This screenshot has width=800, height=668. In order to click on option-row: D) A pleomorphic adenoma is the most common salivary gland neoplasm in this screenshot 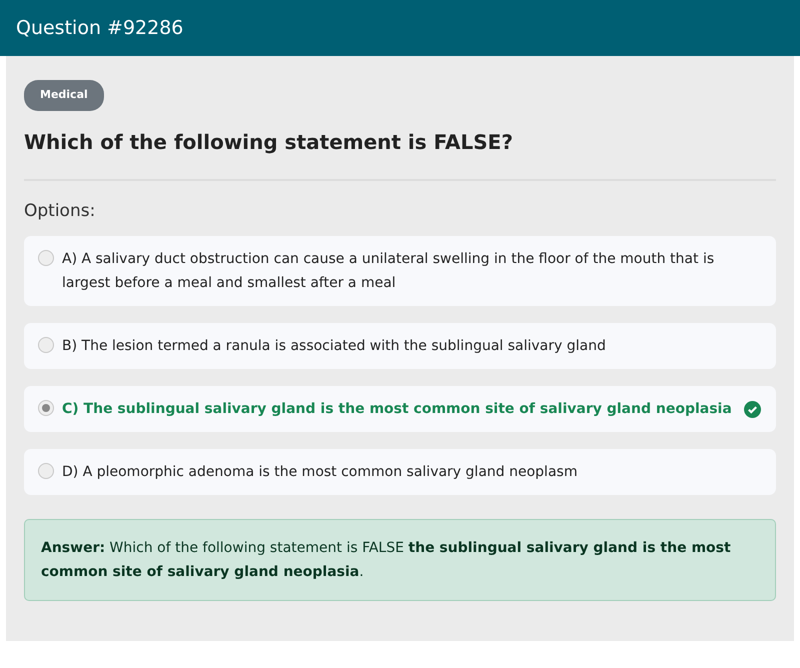, I will do `click(400, 472)`.